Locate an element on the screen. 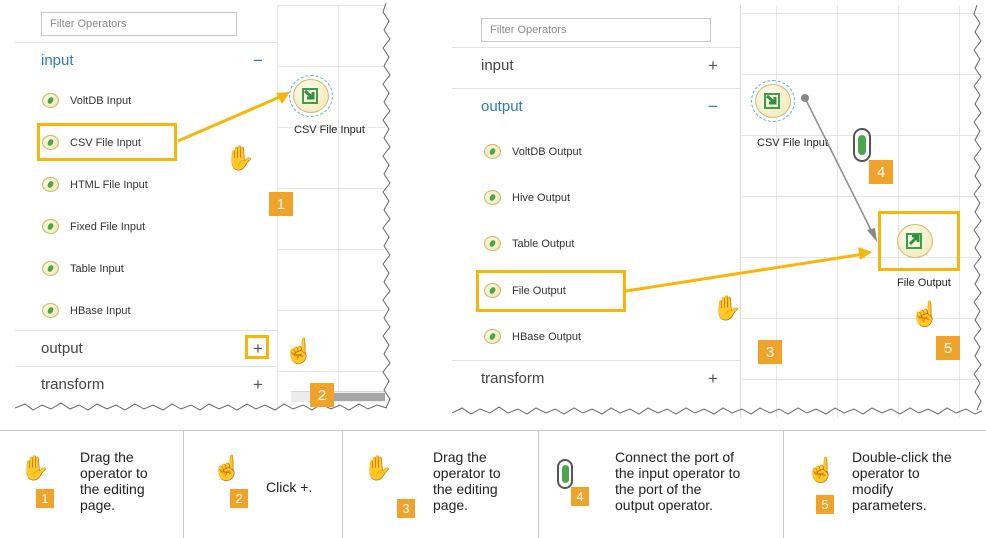 The width and height of the screenshot is (986, 538). step-badge: 4 is located at coordinates (580, 496).